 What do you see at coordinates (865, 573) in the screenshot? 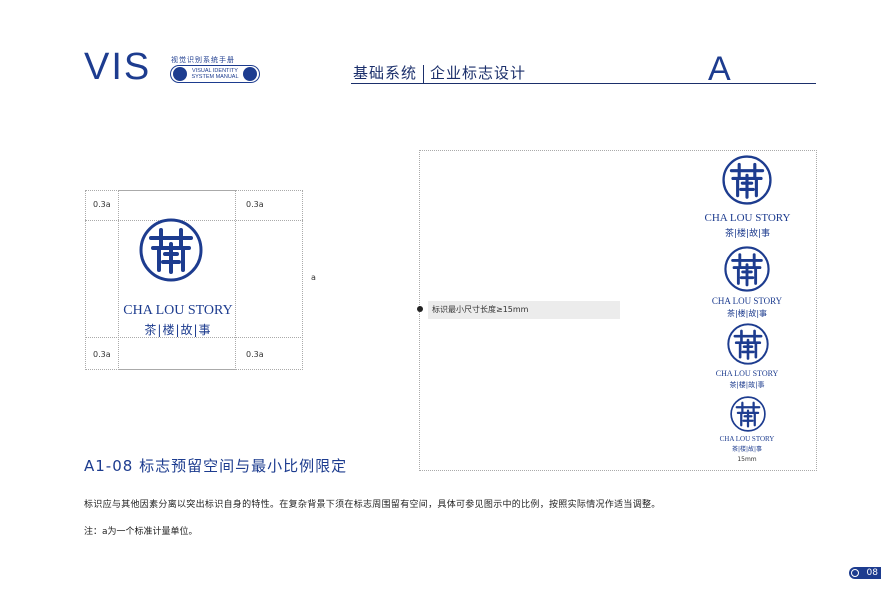
I see `page-number: 08` at bounding box center [865, 573].